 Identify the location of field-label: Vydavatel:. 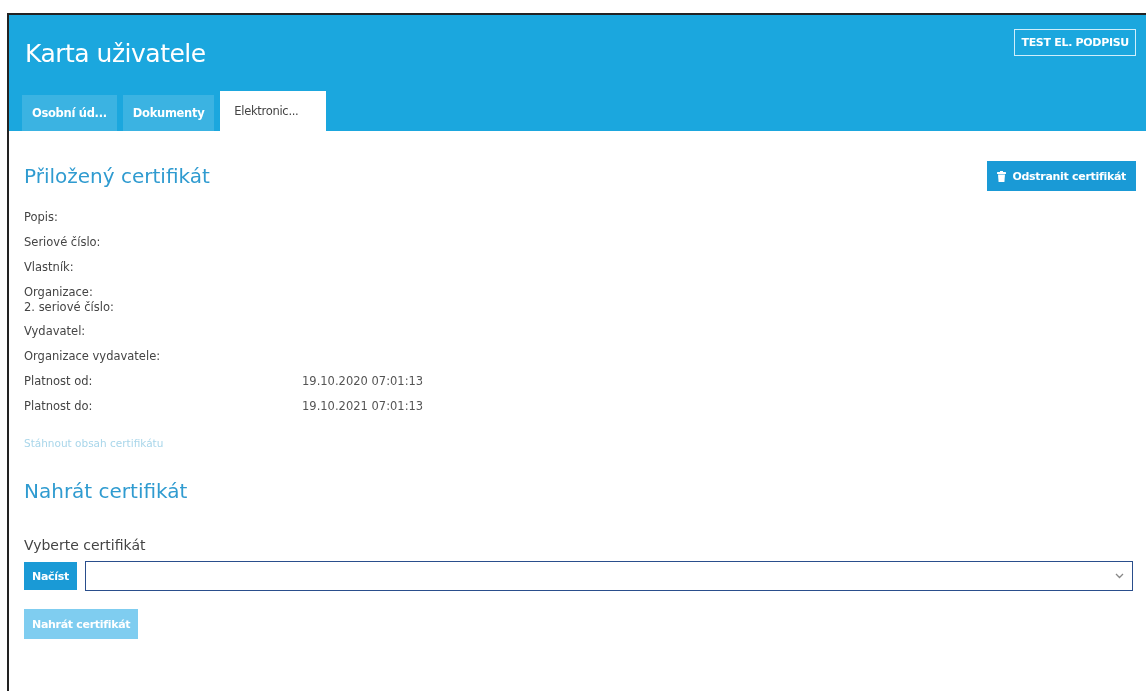
(55, 331).